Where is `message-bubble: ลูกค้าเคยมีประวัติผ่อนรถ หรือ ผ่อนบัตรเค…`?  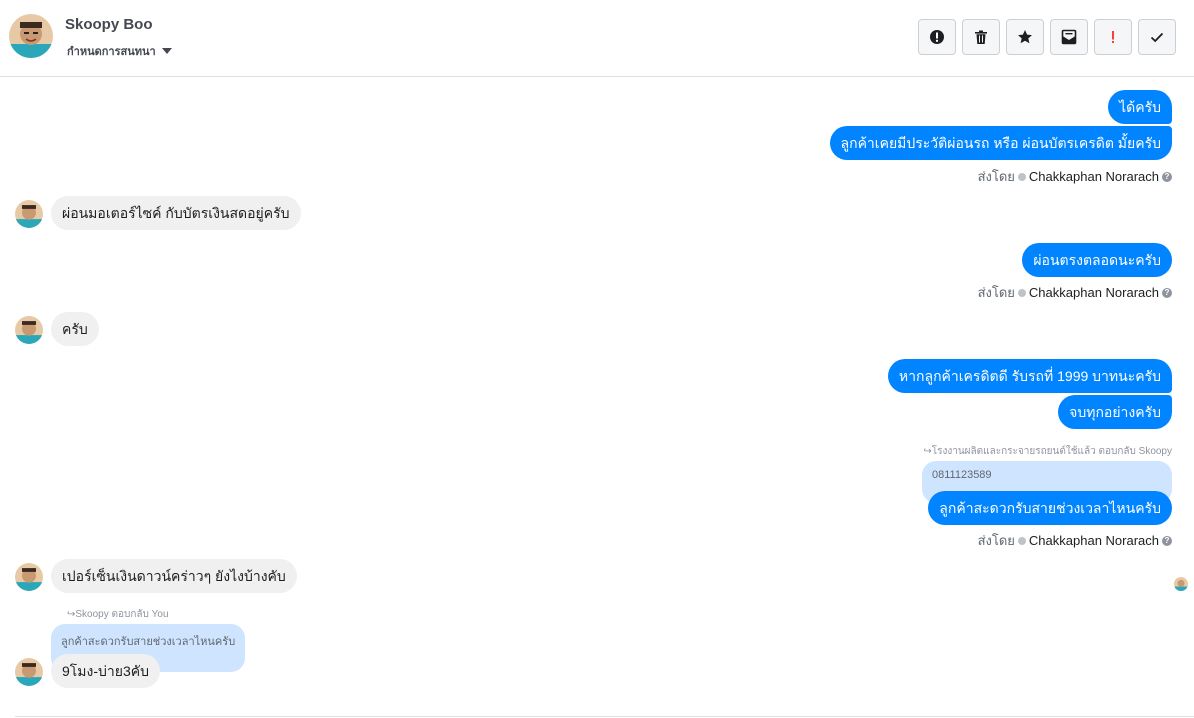
message-bubble: ลูกค้าเคยมีประวัติผ่อนรถ หรือ ผ่อนบัตรเค… is located at coordinates (1000, 143).